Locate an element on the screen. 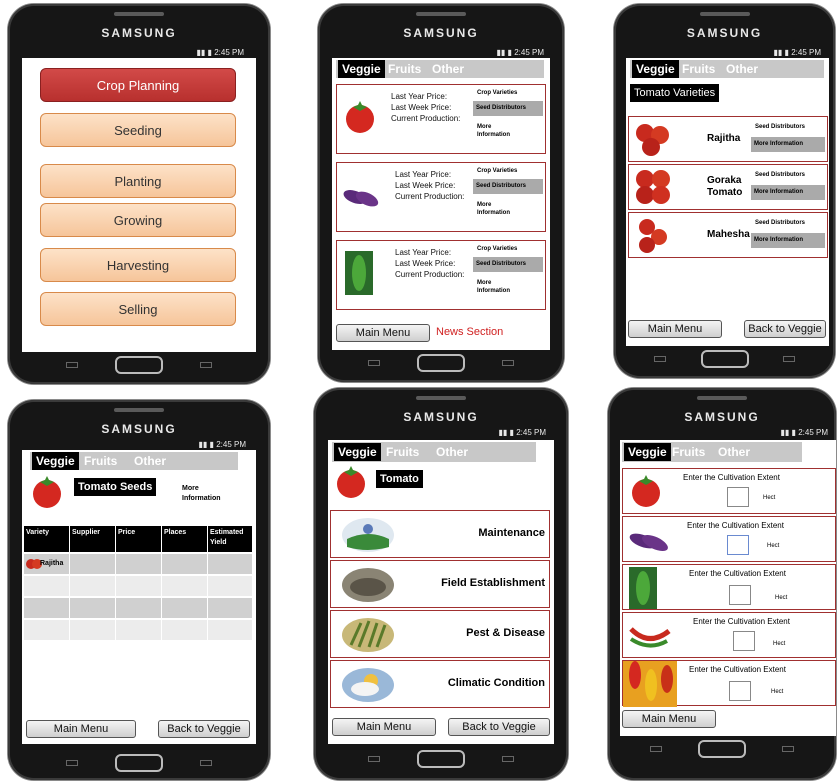 This screenshot has width=837, height=783. news-section-link: News Section is located at coordinates (469, 332).